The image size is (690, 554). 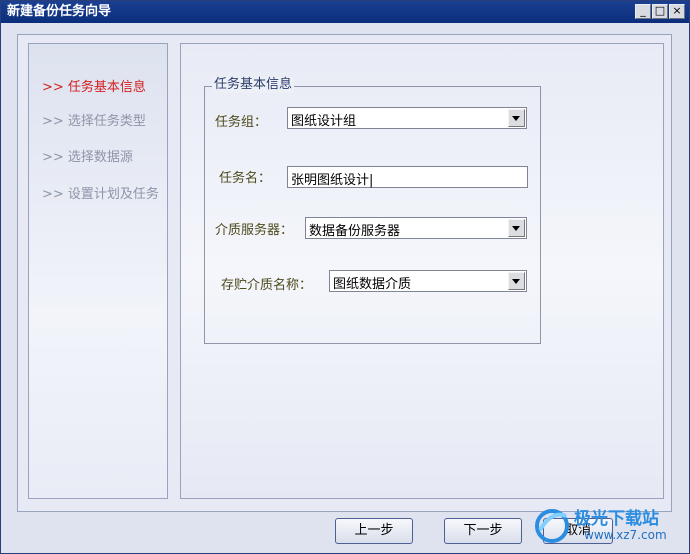 What do you see at coordinates (407, 118) in the screenshot?
I see `task-group-select: 图纸设计组` at bounding box center [407, 118].